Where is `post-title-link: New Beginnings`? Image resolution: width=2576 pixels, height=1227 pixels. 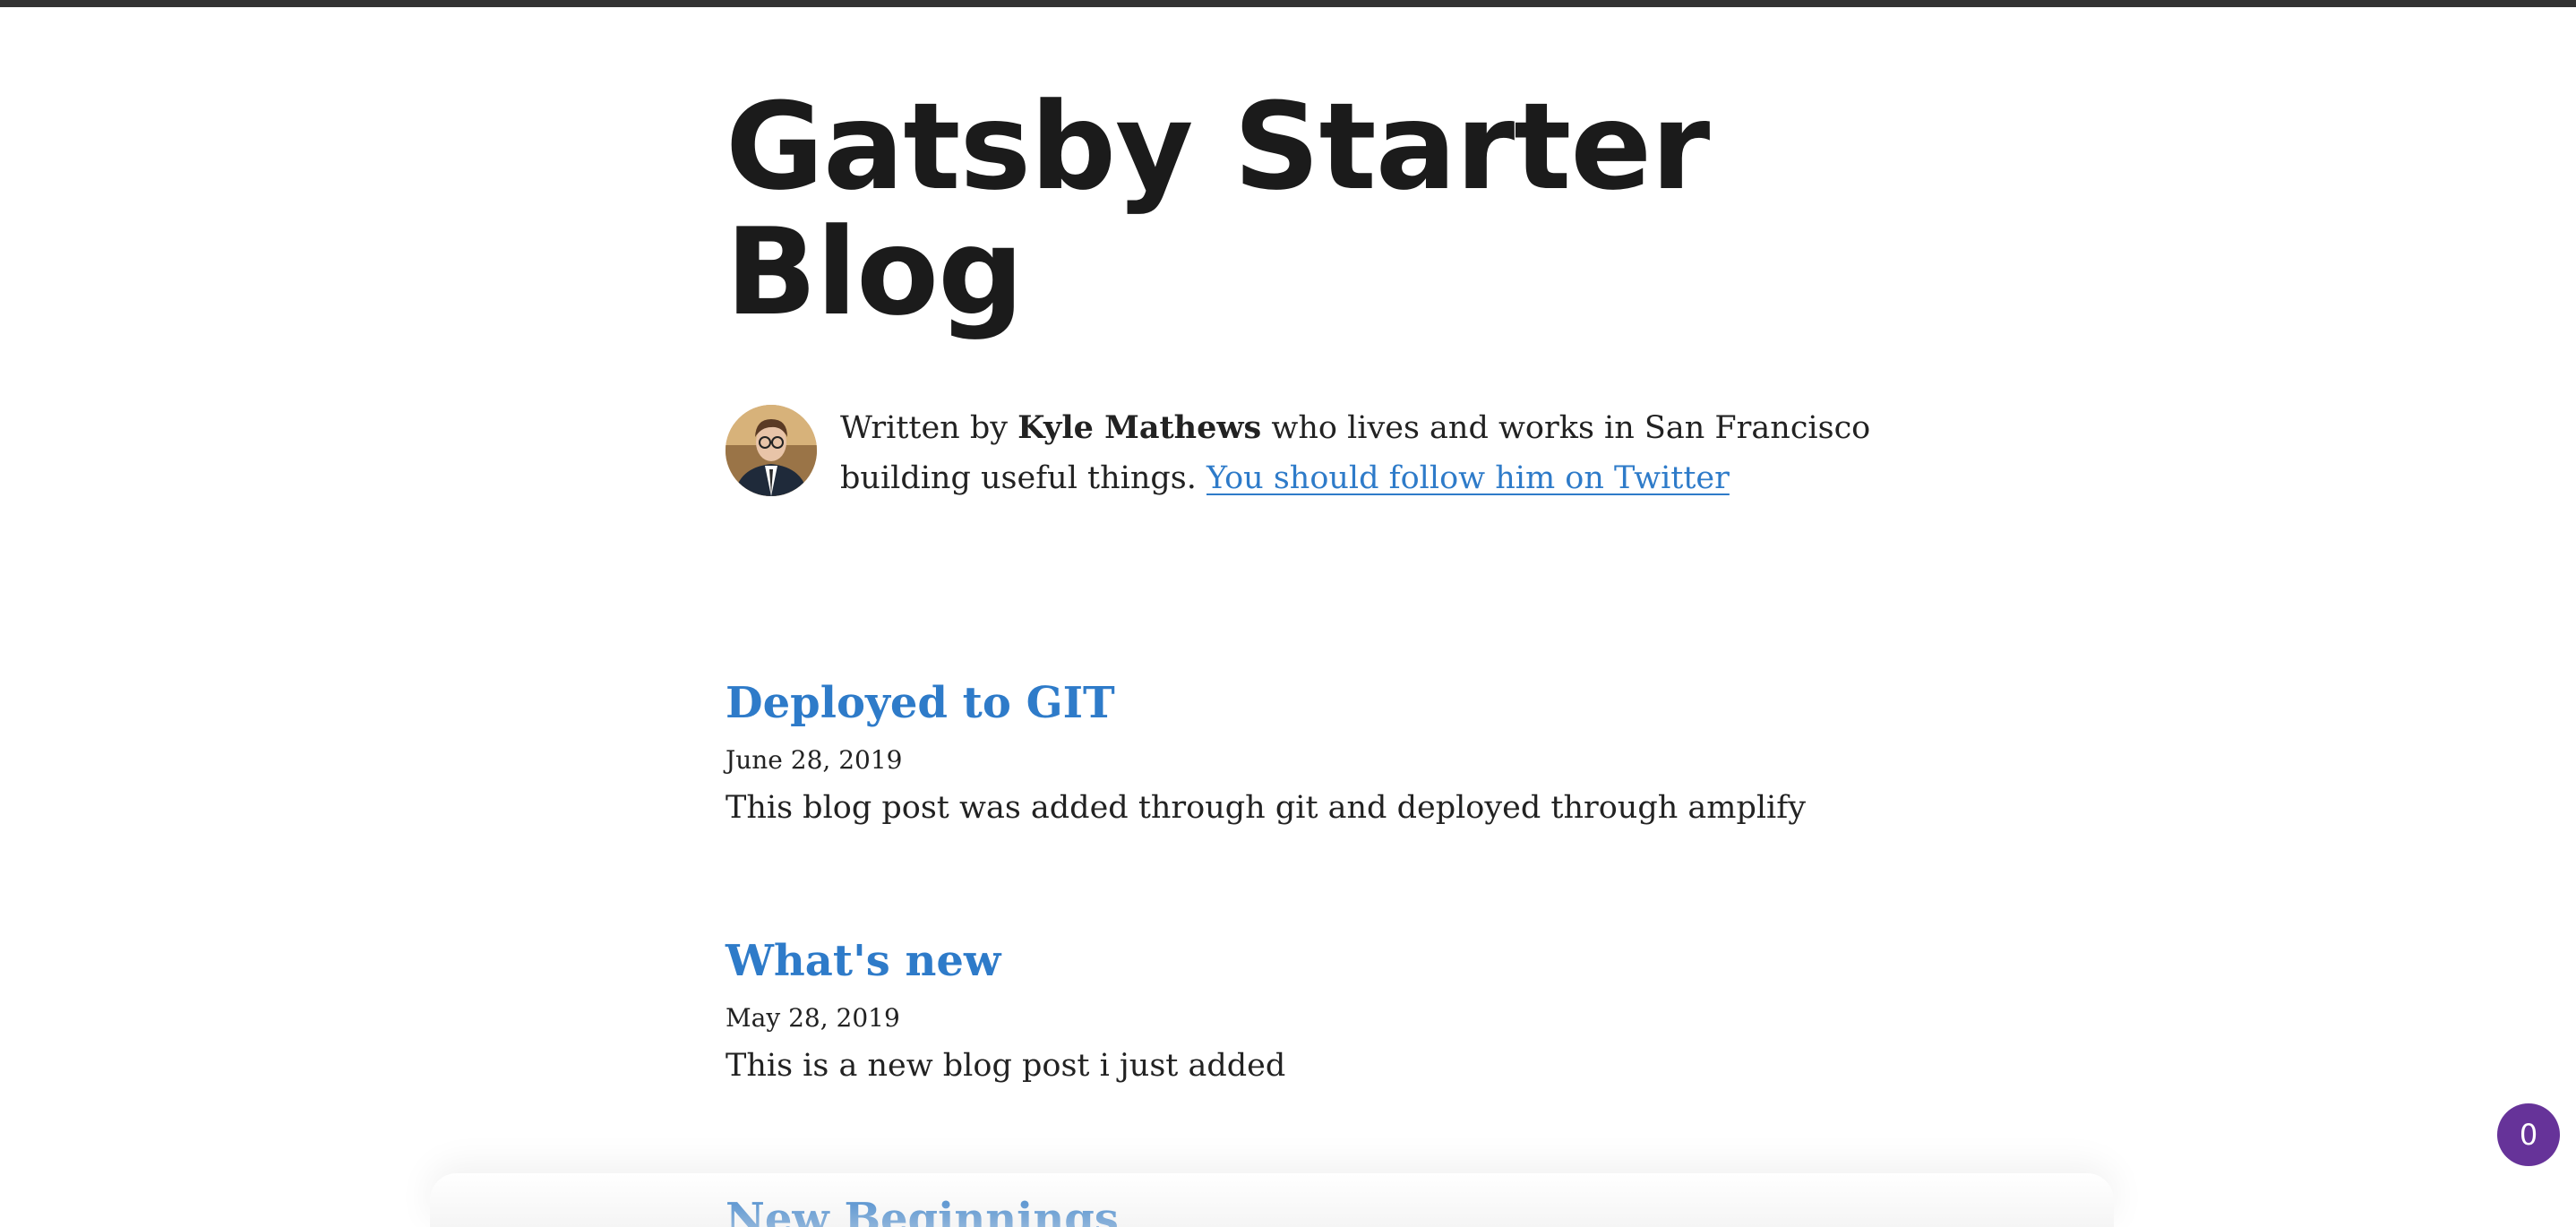 post-title-link: New Beginnings is located at coordinates (1308, 1207).